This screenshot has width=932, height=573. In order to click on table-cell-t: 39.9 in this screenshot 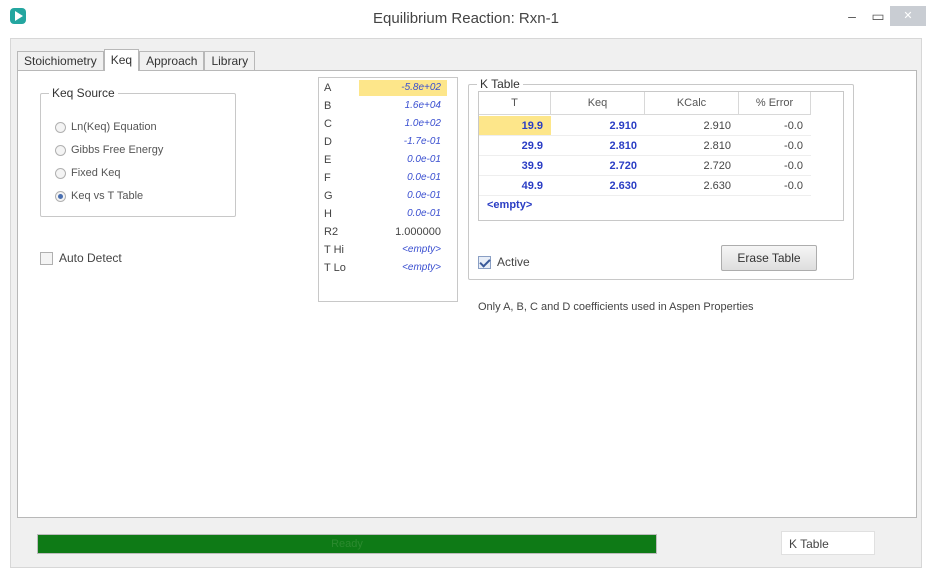, I will do `click(515, 166)`.